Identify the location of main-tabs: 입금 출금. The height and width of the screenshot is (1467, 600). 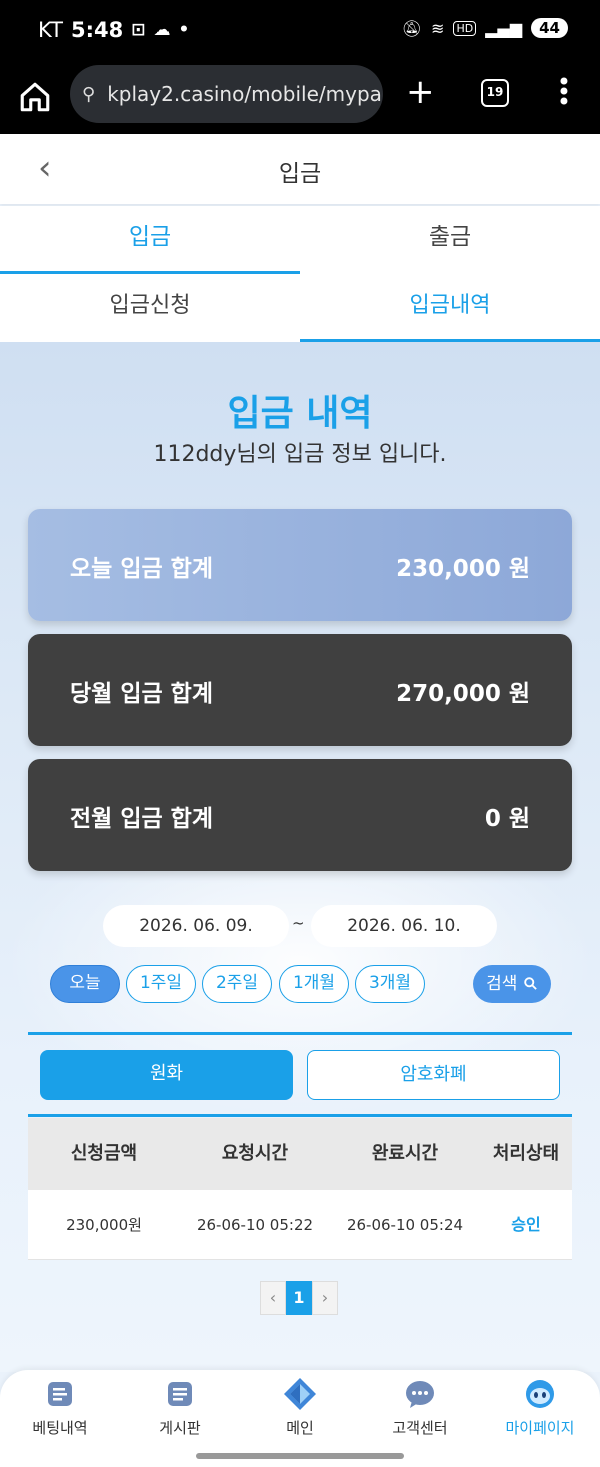
(300, 240).